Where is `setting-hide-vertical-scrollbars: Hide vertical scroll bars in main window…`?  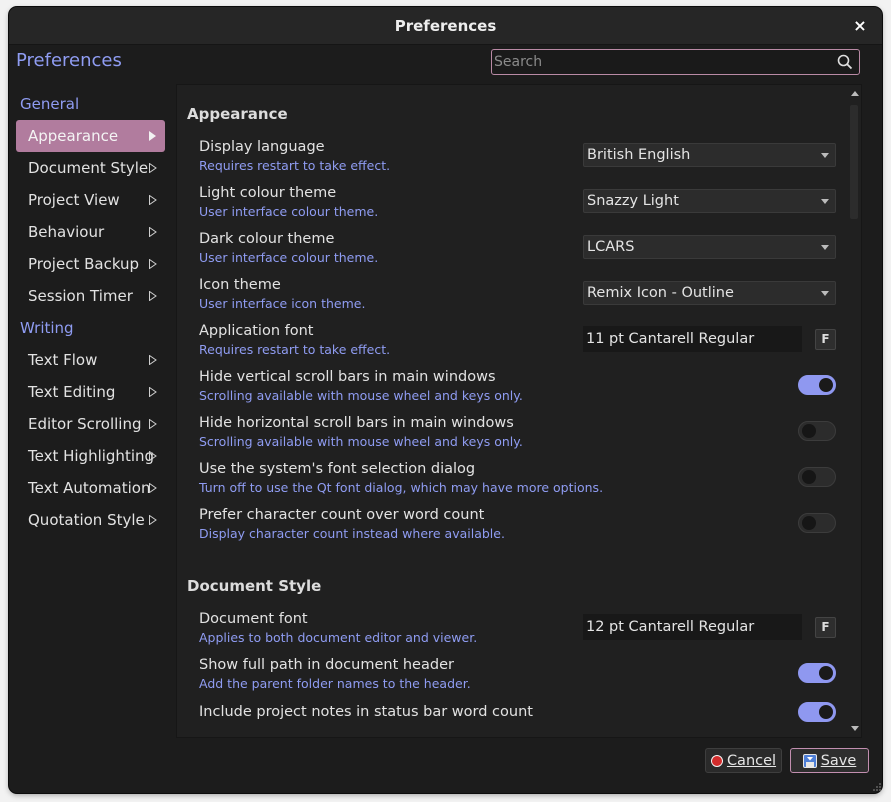 setting-hide-vertical-scrollbars: Hide vertical scroll bars in main window… is located at coordinates (519, 391).